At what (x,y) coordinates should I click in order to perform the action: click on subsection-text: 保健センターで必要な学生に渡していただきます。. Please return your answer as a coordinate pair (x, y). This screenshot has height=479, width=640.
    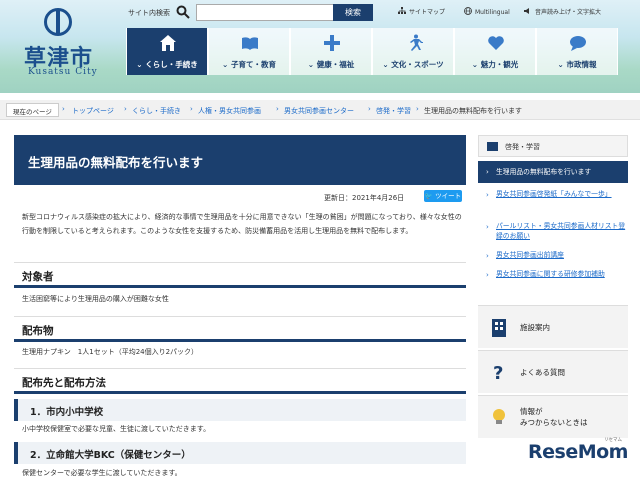
    Looking at the image, I should click on (102, 473).